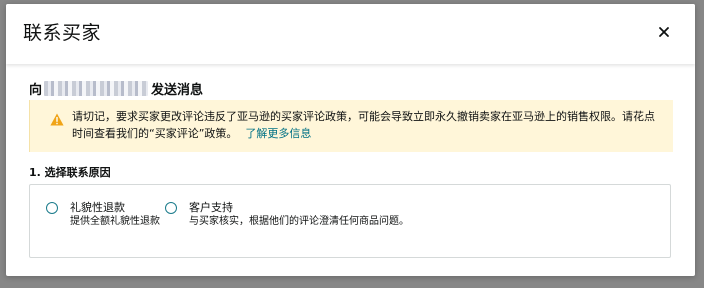 This screenshot has width=704, height=288. What do you see at coordinates (115, 221) in the screenshot?
I see `option-description: 提供全额礼貌性退款` at bounding box center [115, 221].